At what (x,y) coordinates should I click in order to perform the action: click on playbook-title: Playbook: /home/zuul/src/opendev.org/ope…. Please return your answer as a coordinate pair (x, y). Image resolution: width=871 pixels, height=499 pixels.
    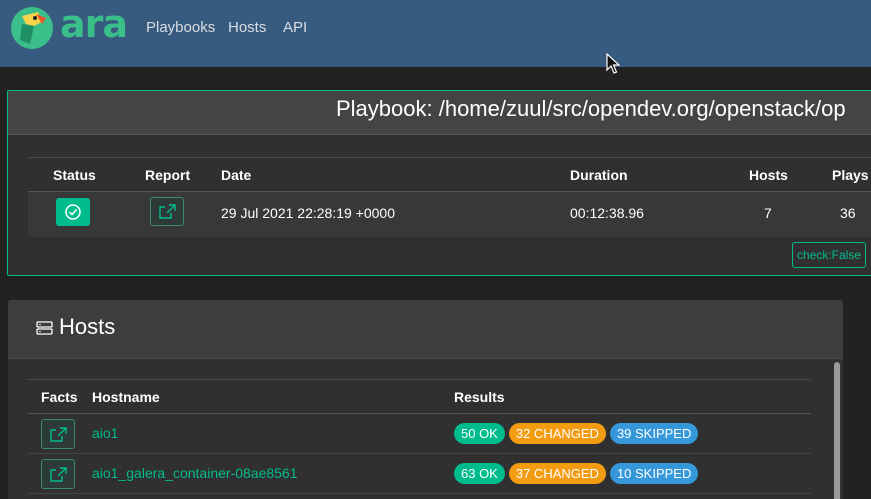
    Looking at the image, I should click on (591, 108).